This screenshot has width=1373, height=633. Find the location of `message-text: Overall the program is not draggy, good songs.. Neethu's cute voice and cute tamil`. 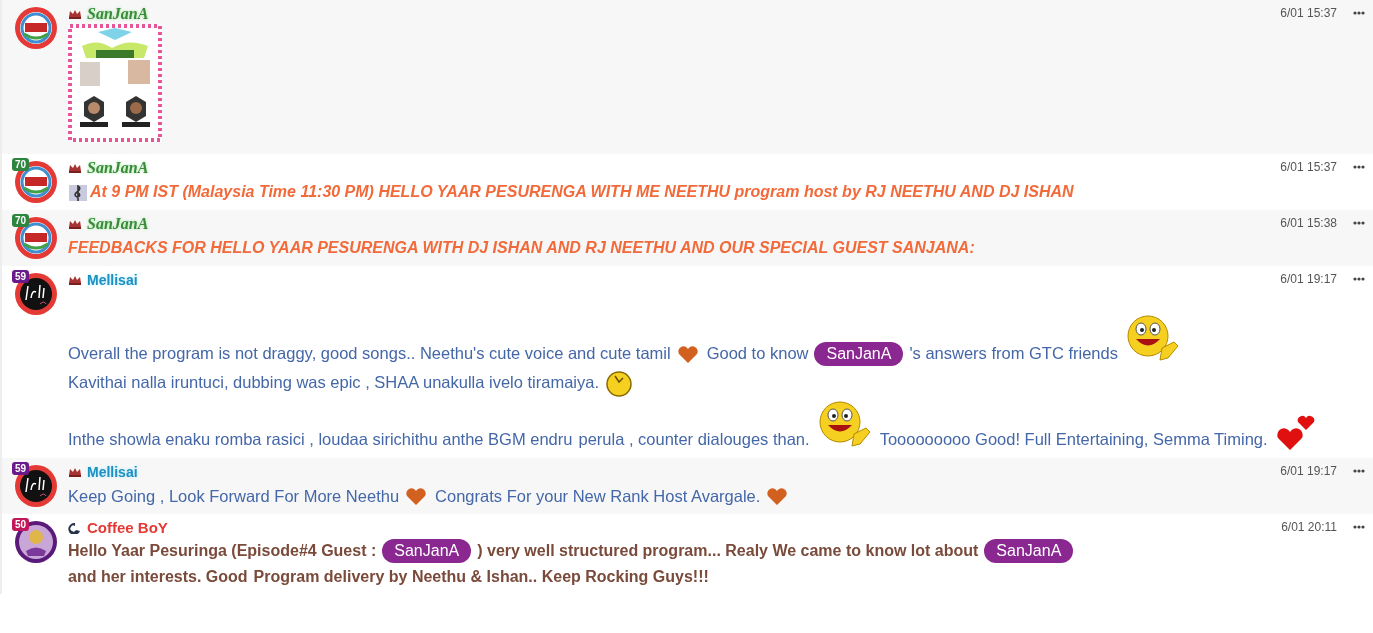

message-text: Overall the program is not draggy, good songs.. Neethu's cute voice and cute tamil is located at coordinates (369, 353).